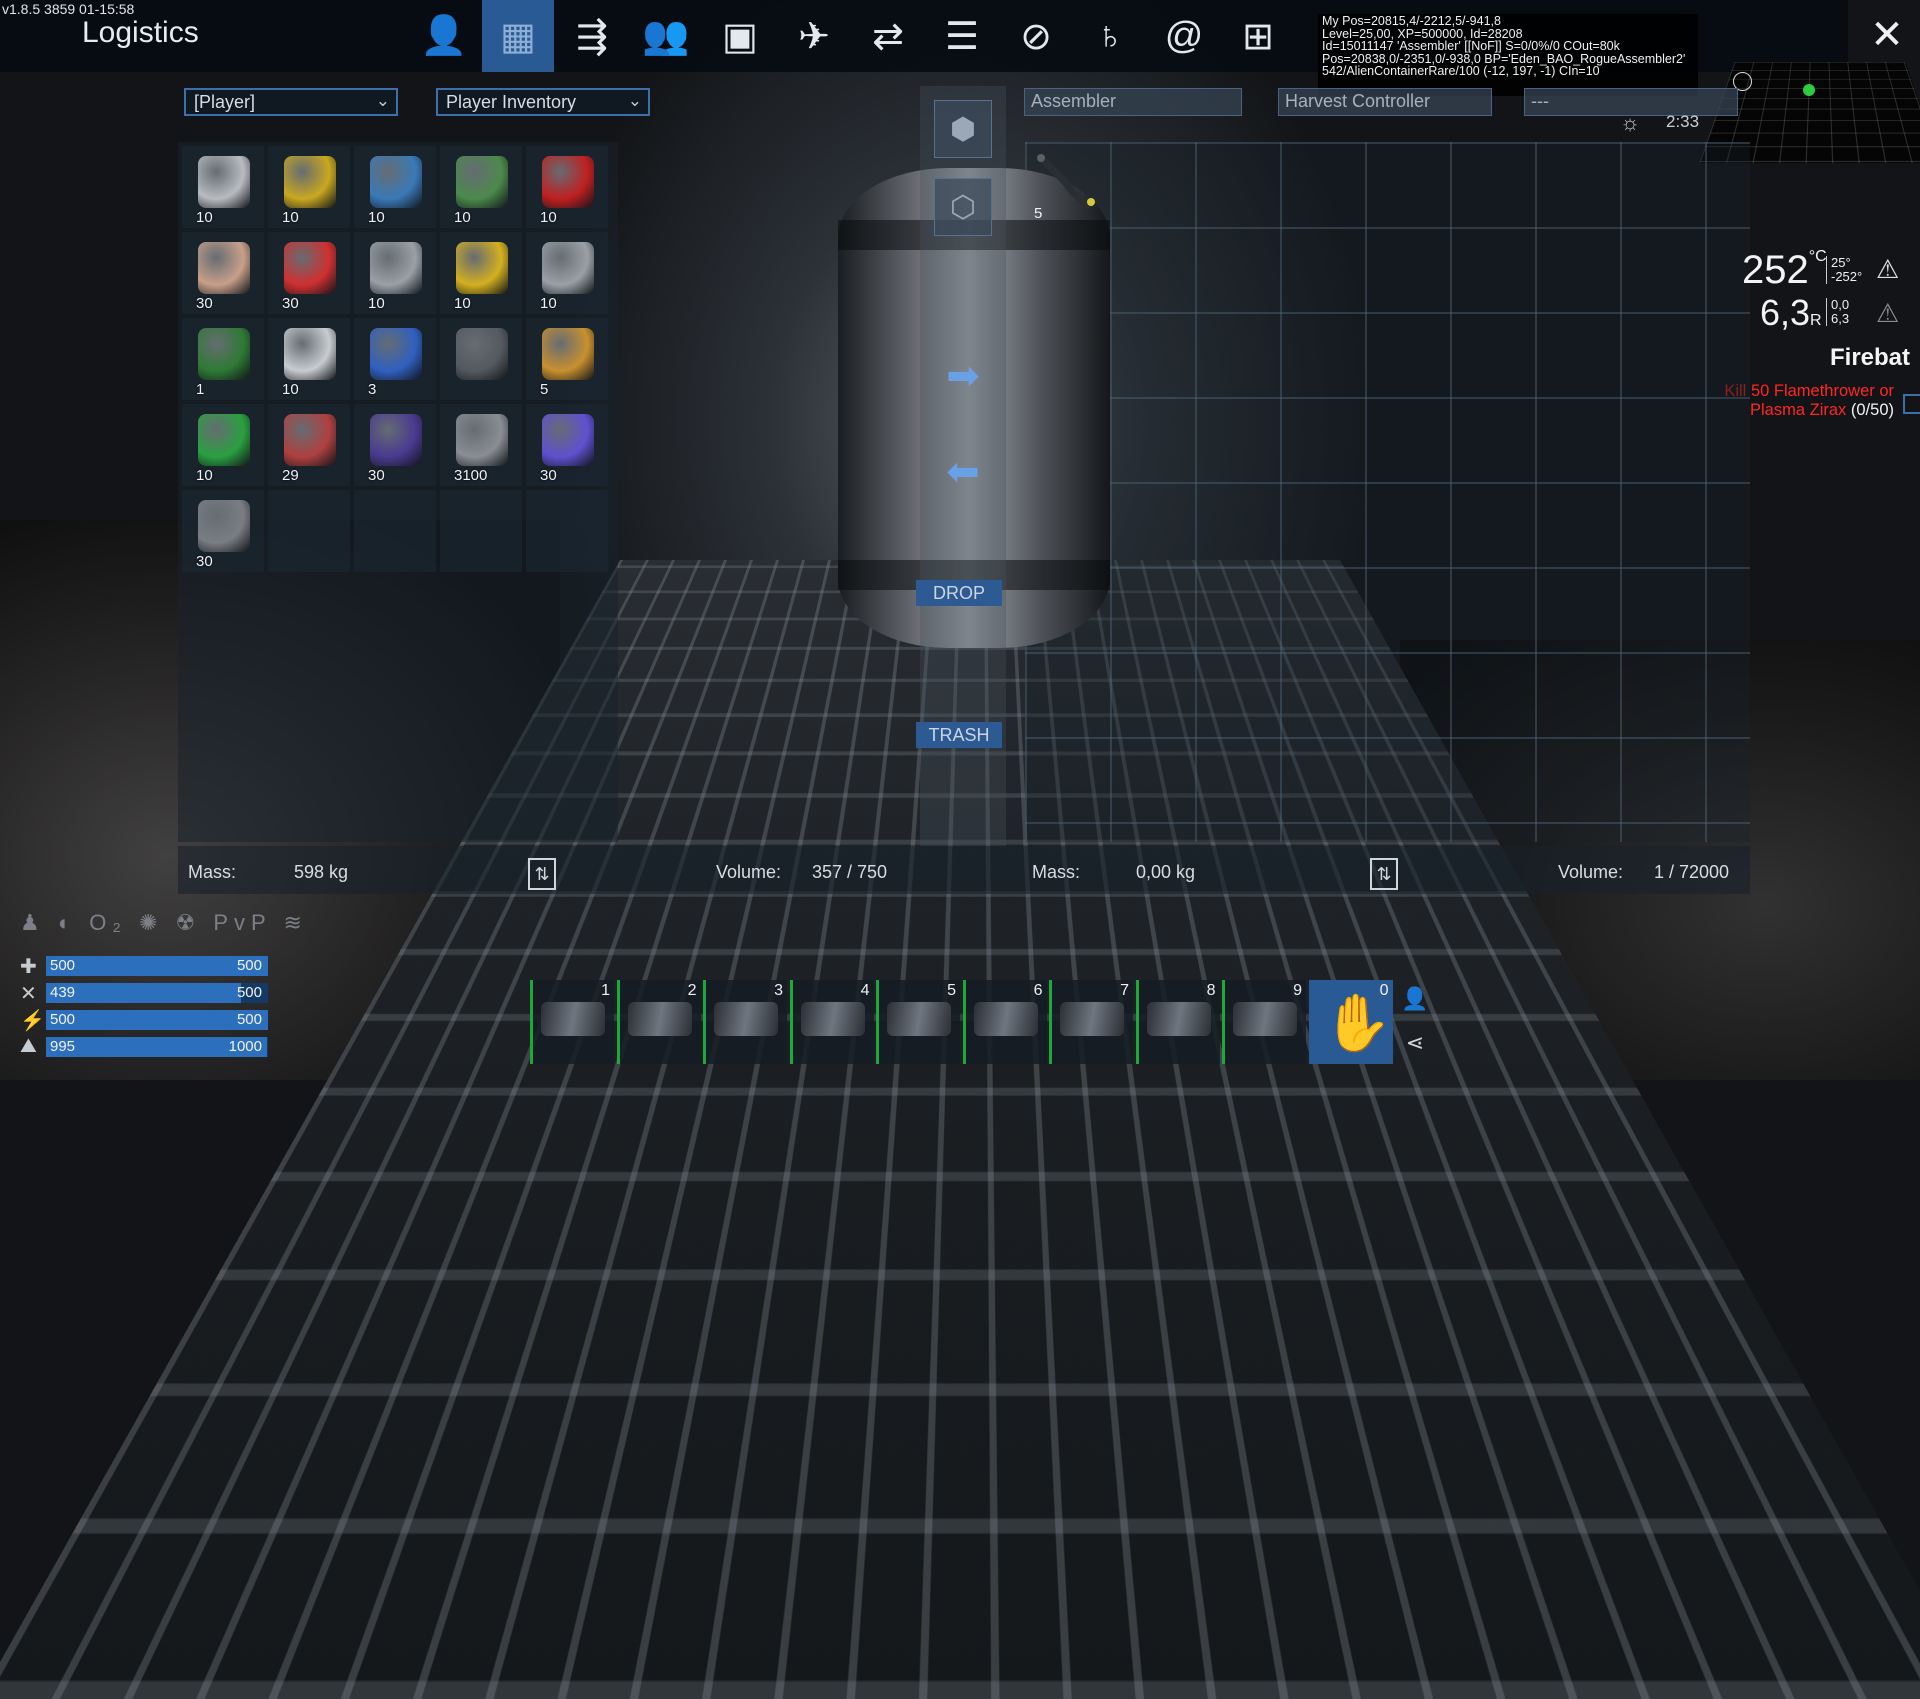  Describe the element at coordinates (963, 207) in the screenshot. I see `sort-icon: ⬡` at that location.